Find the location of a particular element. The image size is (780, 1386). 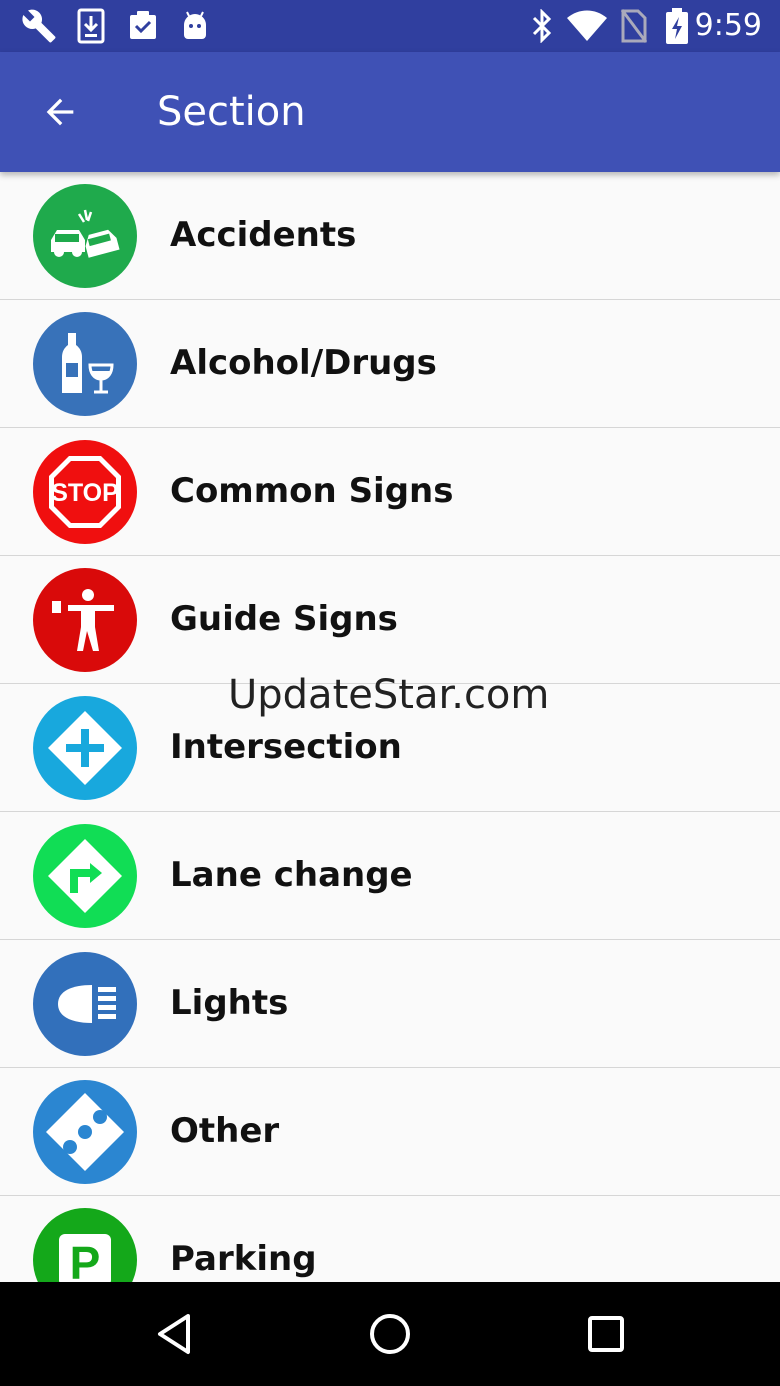

section-row-parking: P Parking is located at coordinates (390, 1239).